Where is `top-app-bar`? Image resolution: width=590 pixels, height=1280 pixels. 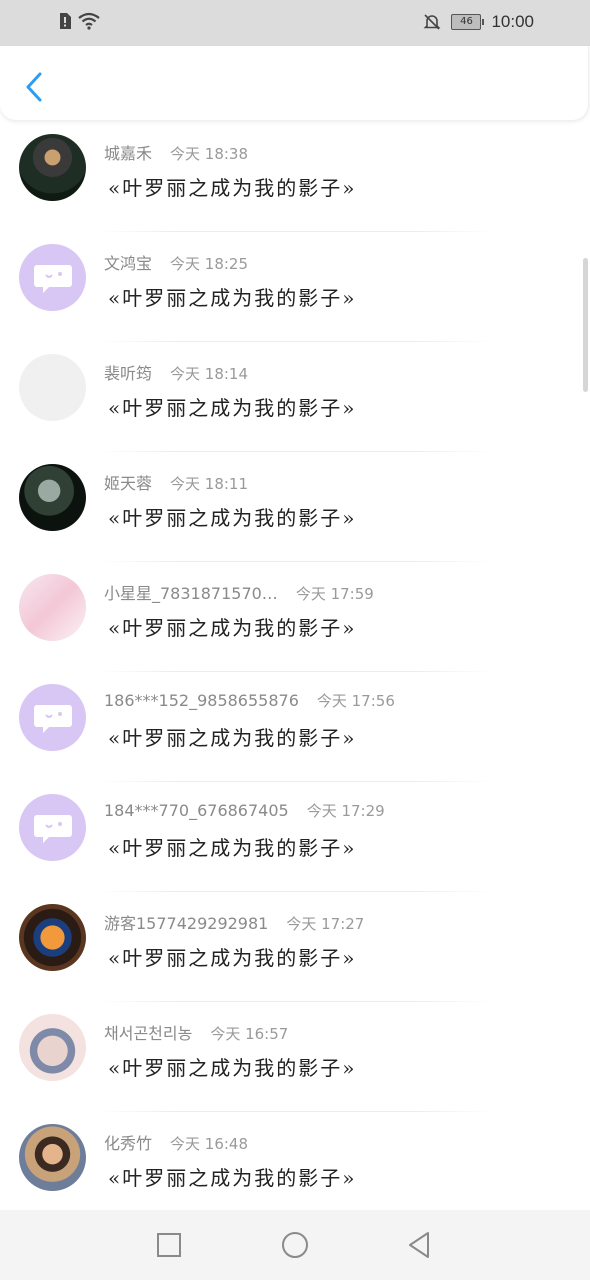 top-app-bar is located at coordinates (294, 83).